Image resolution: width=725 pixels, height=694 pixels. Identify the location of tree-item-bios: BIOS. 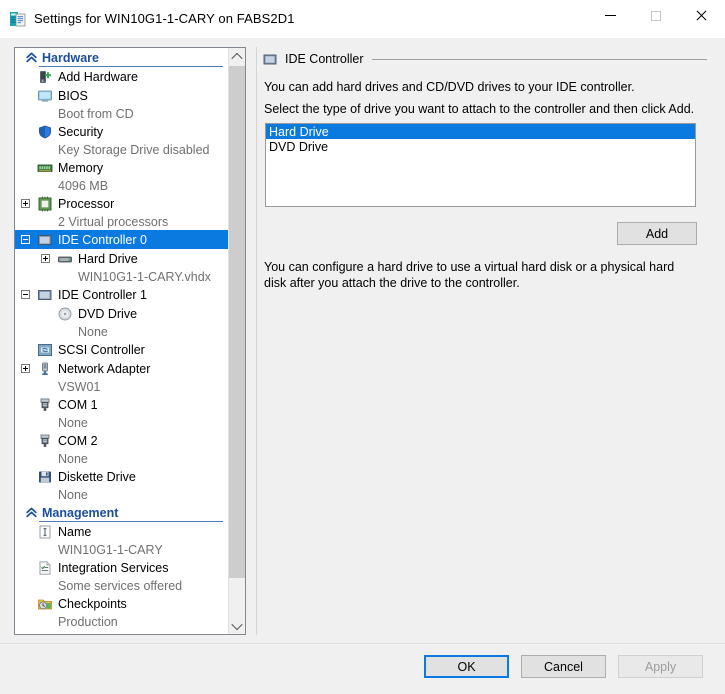
(122, 95).